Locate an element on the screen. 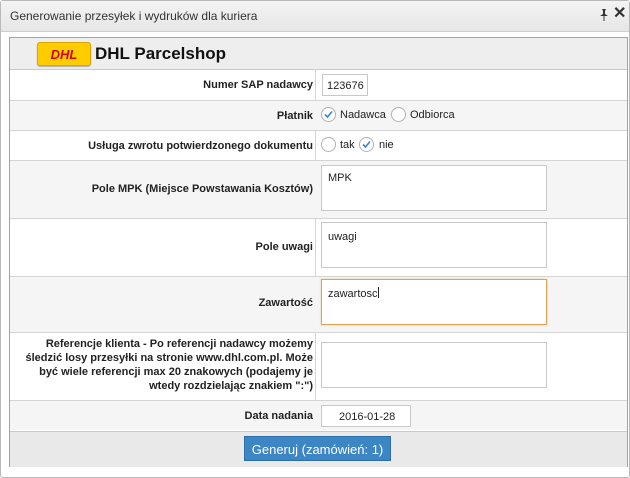  generate-button: Generuj (zamówień: 1) is located at coordinates (317, 448).